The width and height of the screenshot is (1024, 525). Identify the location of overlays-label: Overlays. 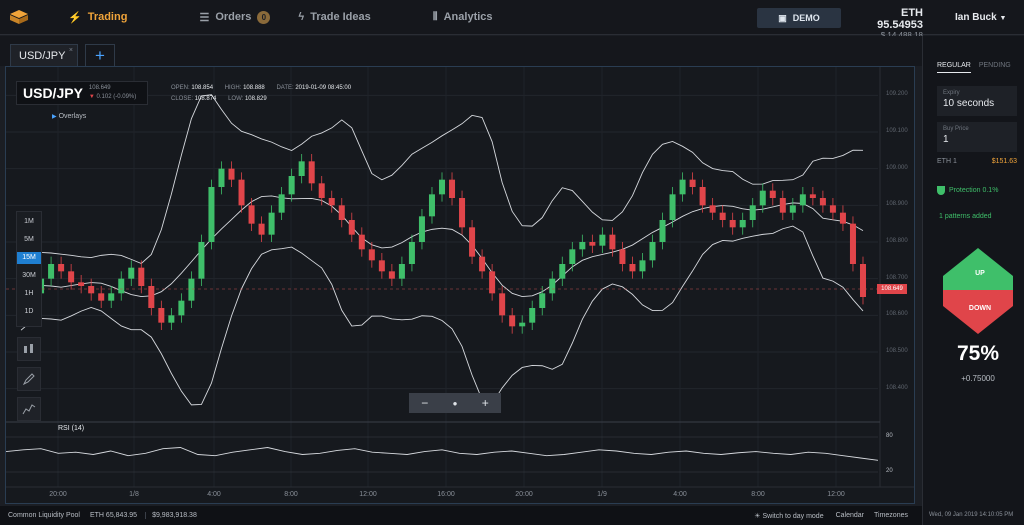
(72, 116).